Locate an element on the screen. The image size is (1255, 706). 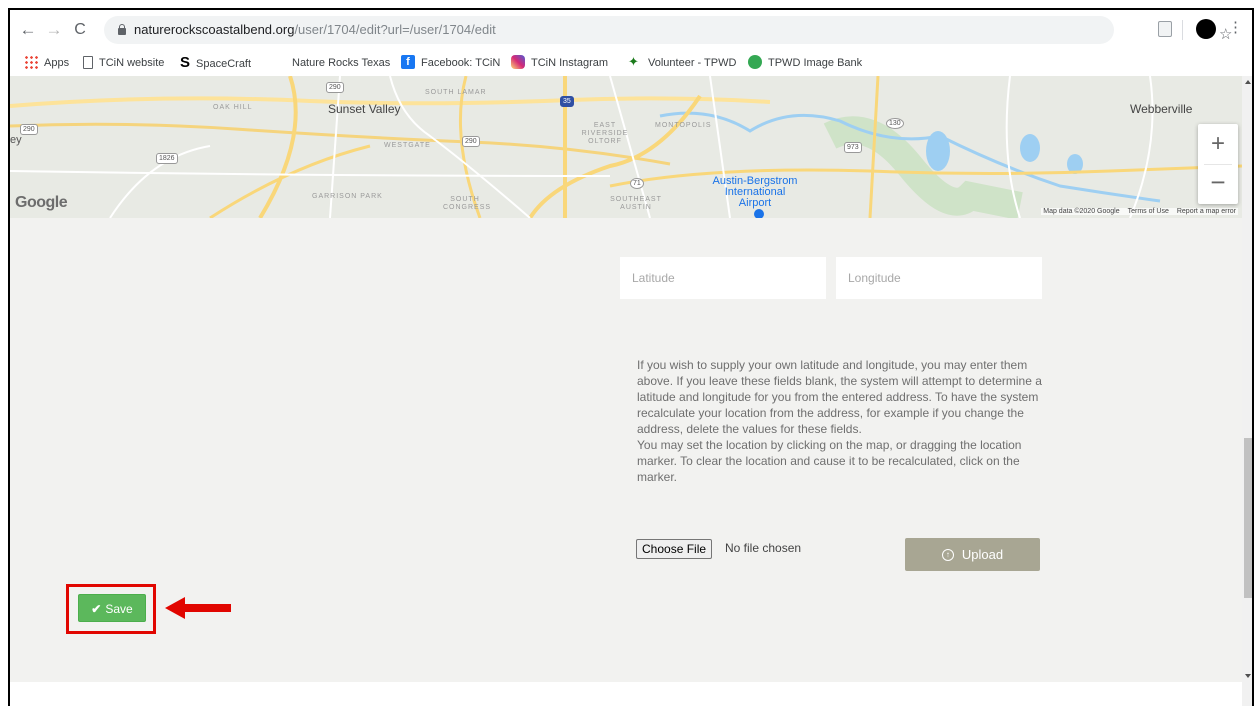
file-status-text: No file chosen is located at coordinates (763, 548).